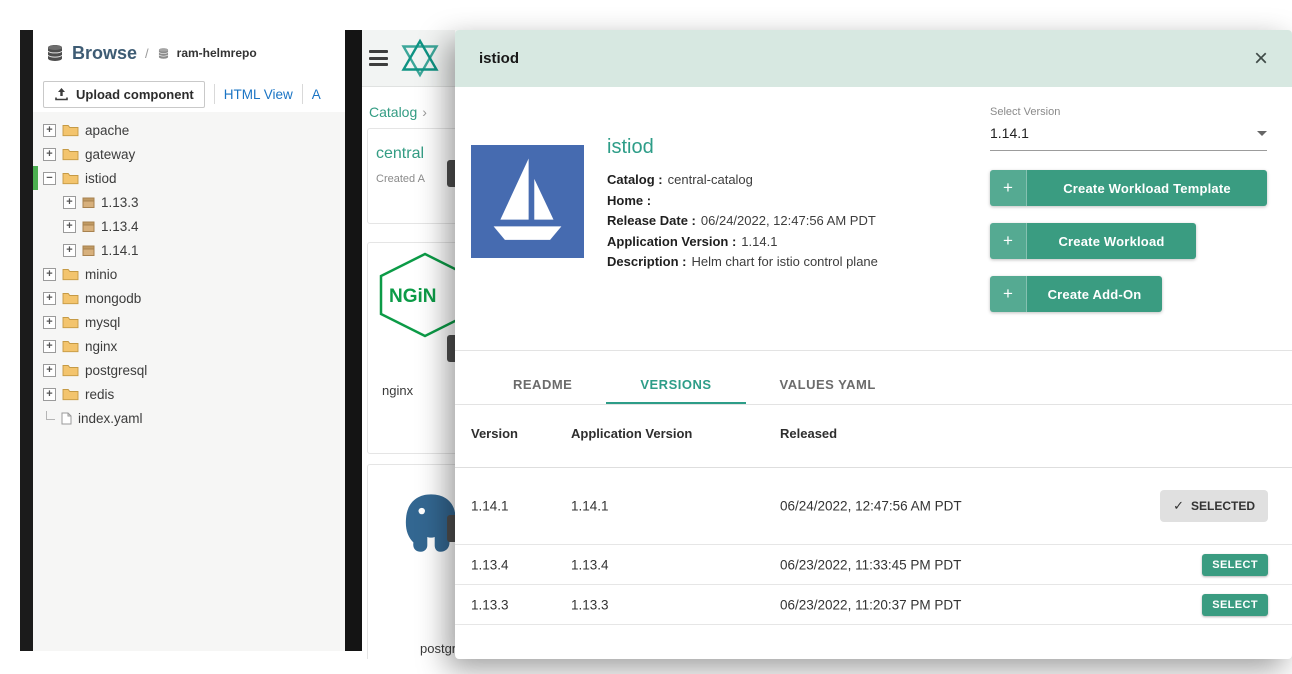  Describe the element at coordinates (809, 433) in the screenshot. I see `column-header-released: Released` at that location.